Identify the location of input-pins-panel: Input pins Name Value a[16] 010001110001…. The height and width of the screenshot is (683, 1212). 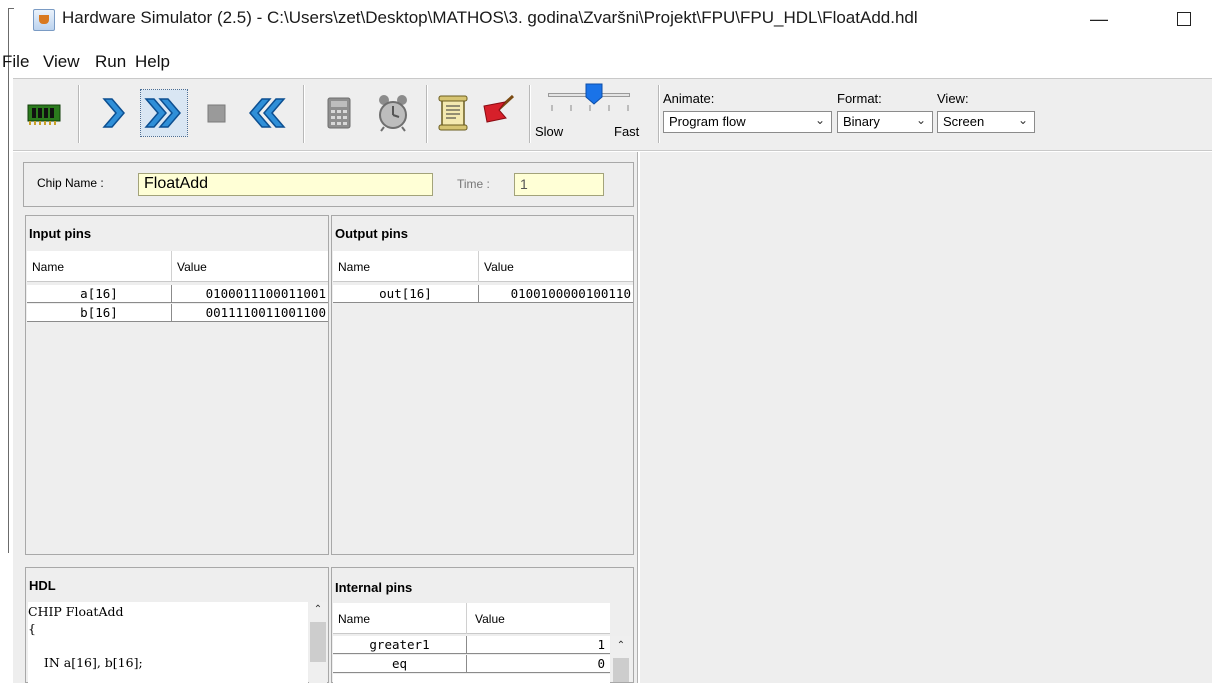
(177, 385).